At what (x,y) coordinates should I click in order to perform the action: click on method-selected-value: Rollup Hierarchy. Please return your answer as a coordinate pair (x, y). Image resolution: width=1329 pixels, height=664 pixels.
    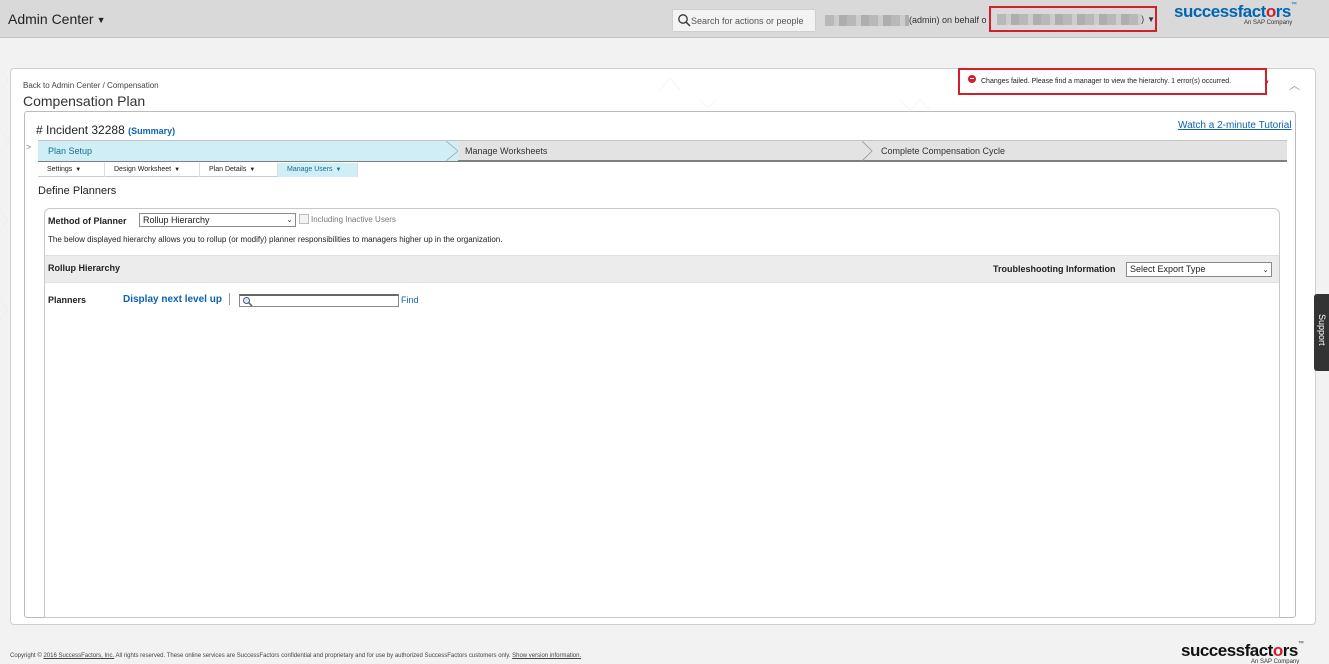
    Looking at the image, I should click on (176, 220).